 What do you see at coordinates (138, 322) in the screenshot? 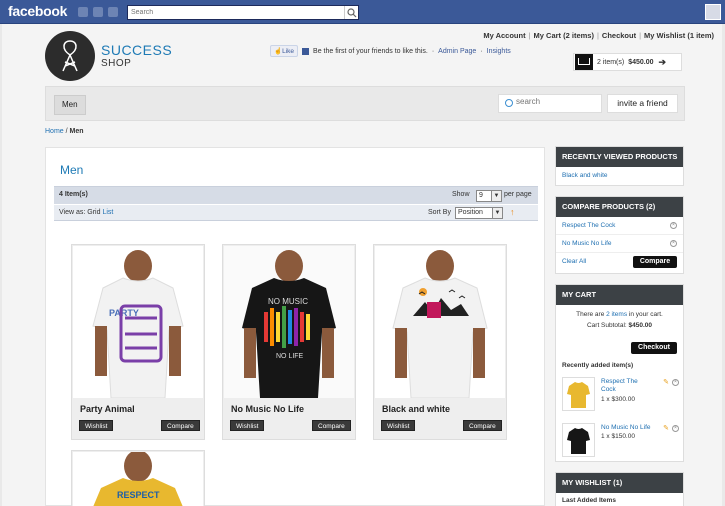
I see `product-image: PARTY` at bounding box center [138, 322].